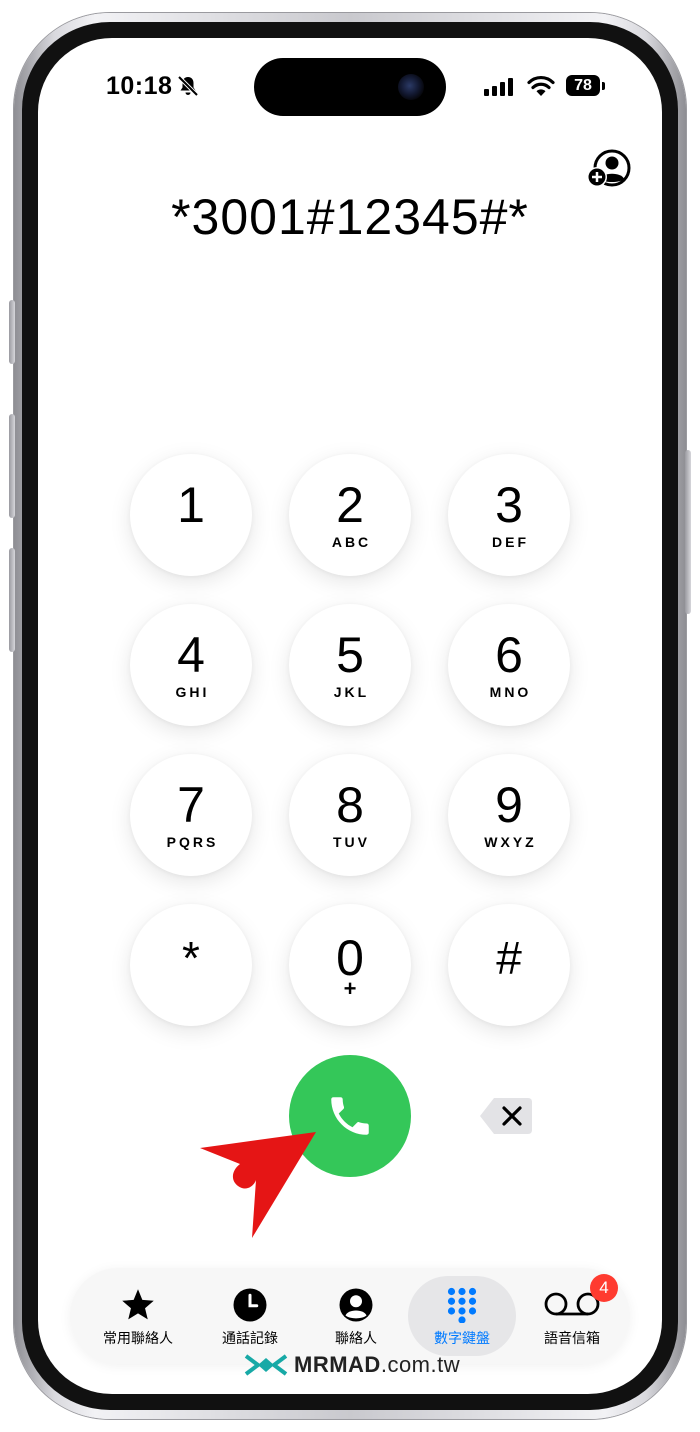  Describe the element at coordinates (350, 965) in the screenshot. I see `key-0: 0 +` at that location.